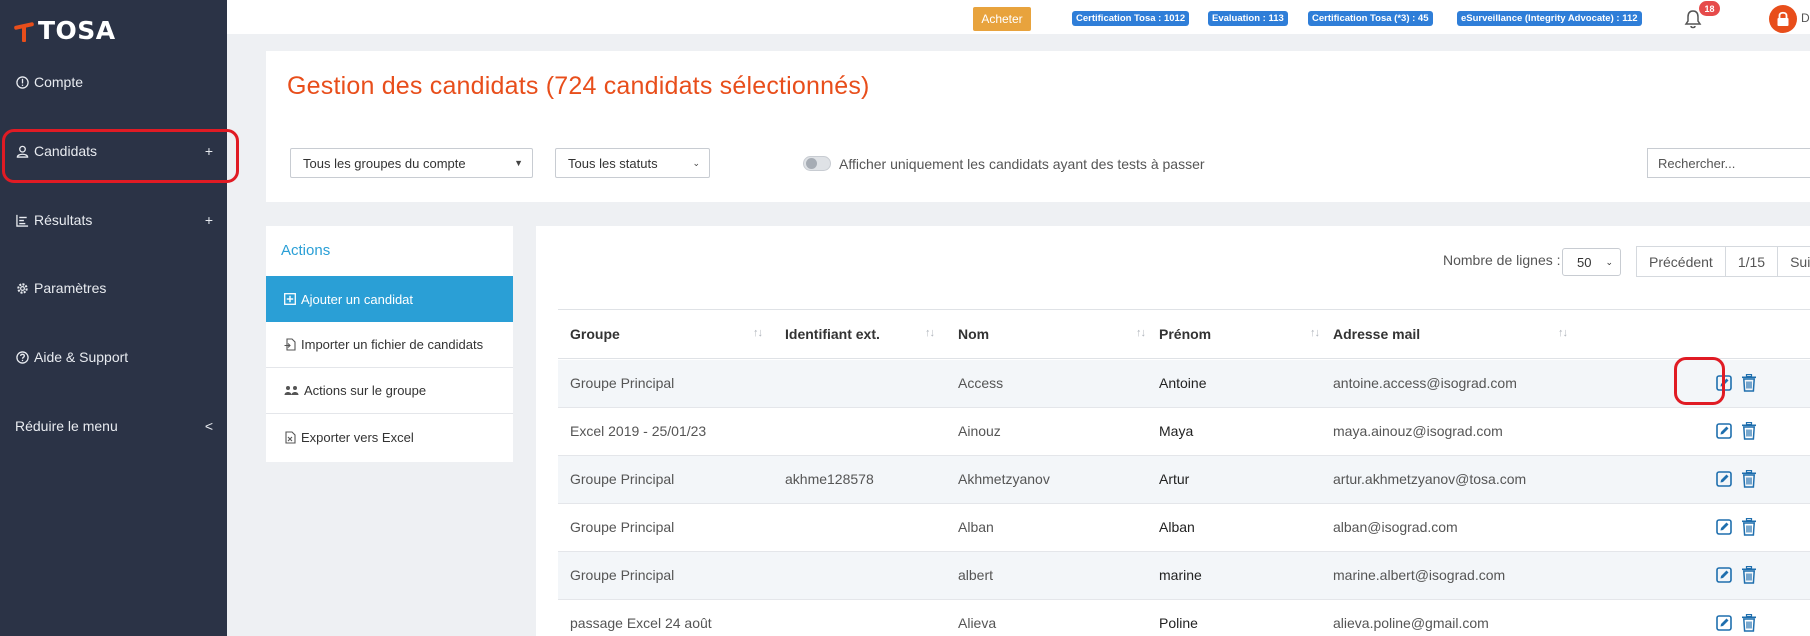  Describe the element at coordinates (829, 479) in the screenshot. I see `cell-identifiant: akhme128578` at that location.